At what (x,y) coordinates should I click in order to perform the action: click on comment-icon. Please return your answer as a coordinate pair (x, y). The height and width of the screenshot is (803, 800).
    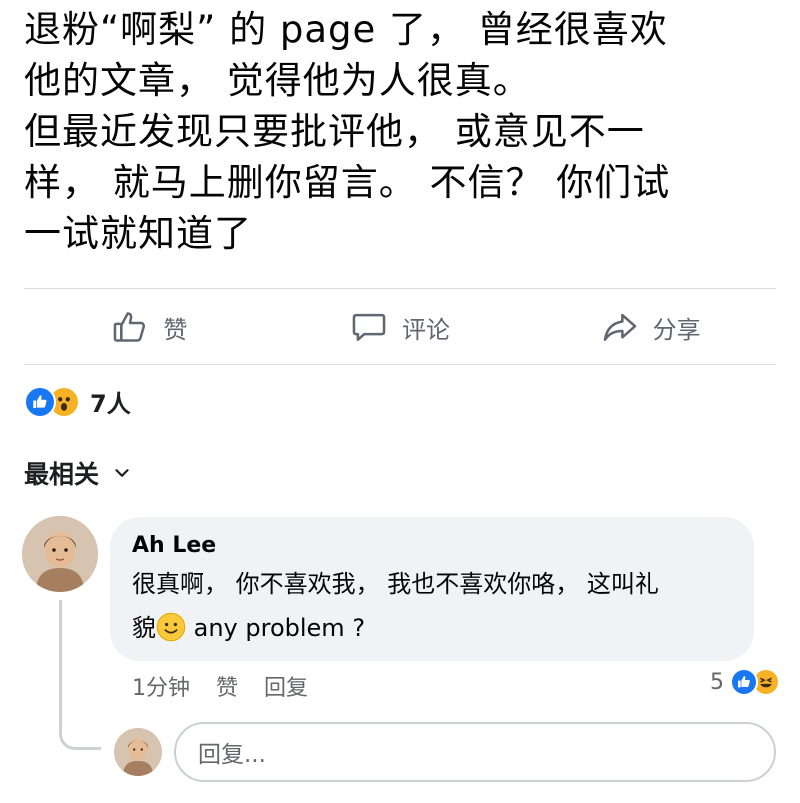
    Looking at the image, I should click on (369, 327).